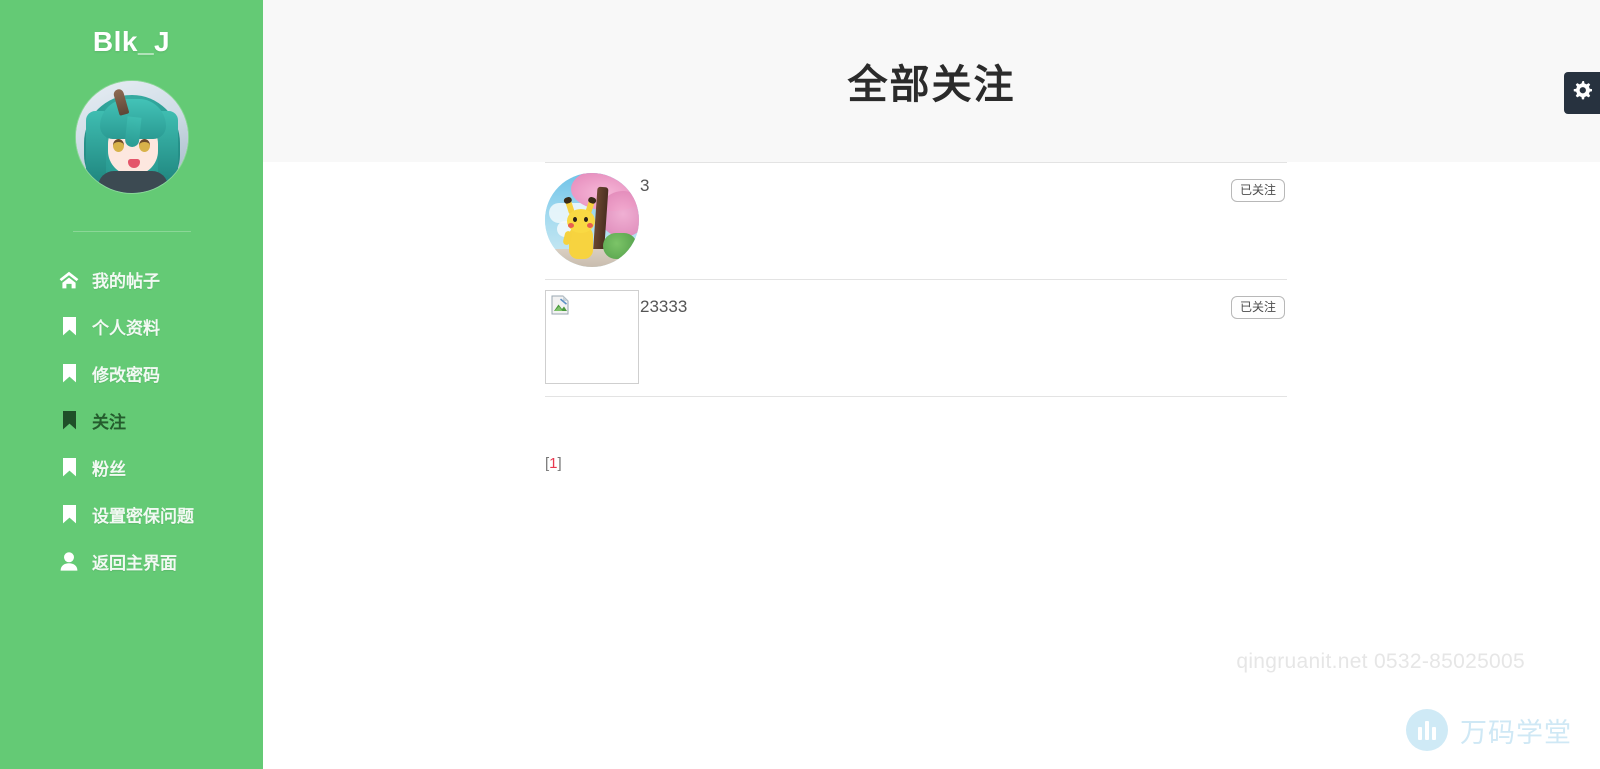 The width and height of the screenshot is (1600, 769). What do you see at coordinates (664, 306) in the screenshot?
I see `row-username: 23333` at bounding box center [664, 306].